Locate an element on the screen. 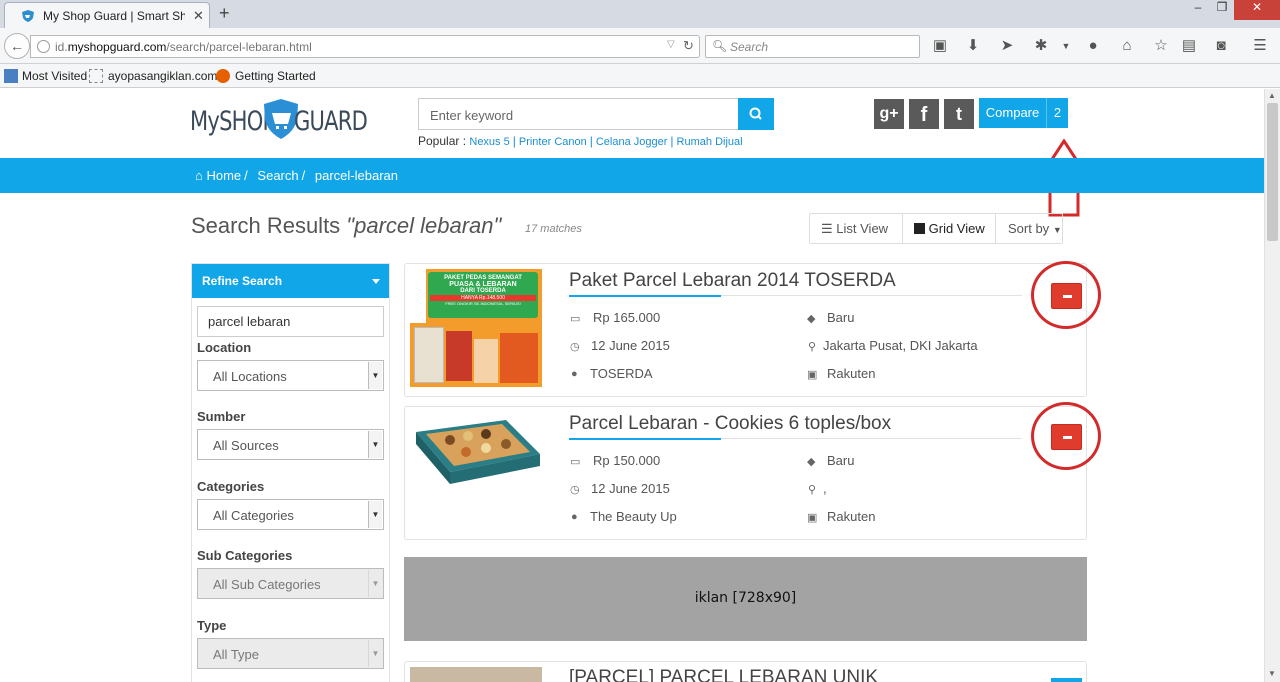 The width and height of the screenshot is (1280, 682). scroll-up-icon: ▲ is located at coordinates (1272, 95).